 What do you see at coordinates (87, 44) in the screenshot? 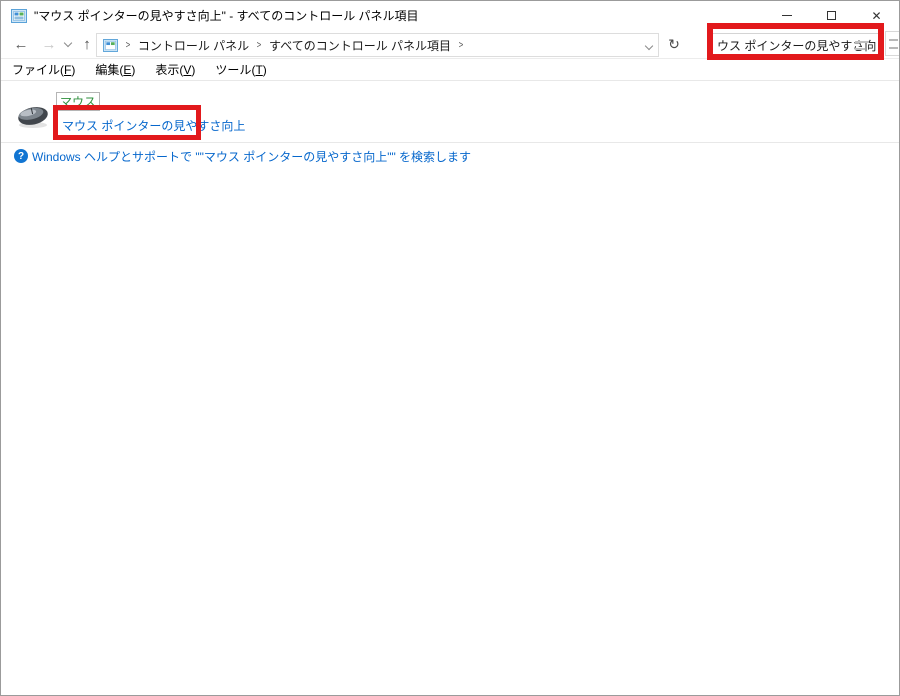
I see `up-button: ↑` at bounding box center [87, 44].